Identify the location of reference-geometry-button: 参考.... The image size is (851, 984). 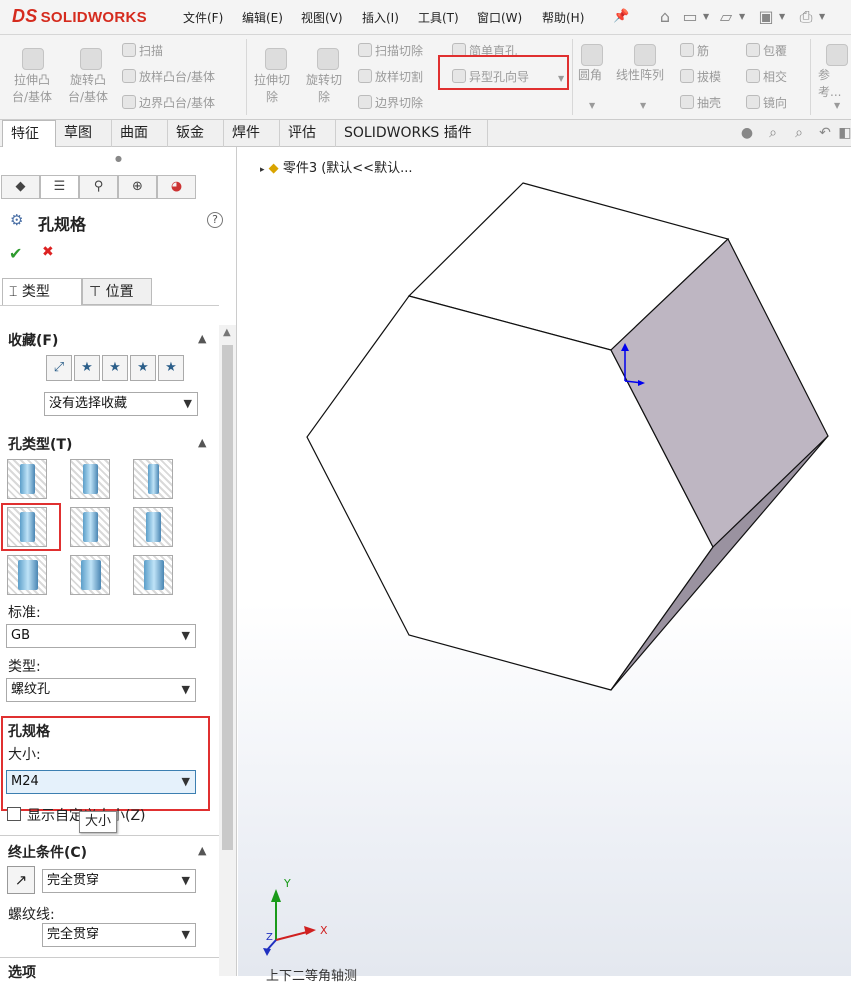
(834, 84).